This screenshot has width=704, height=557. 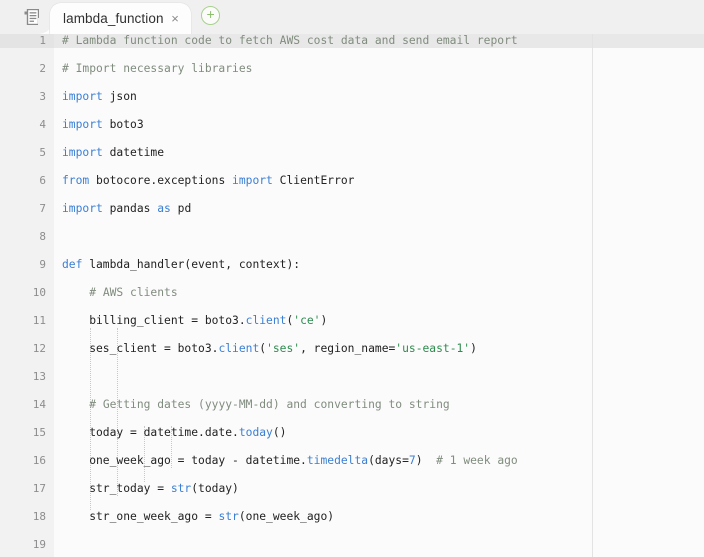 I want to click on code-token: botocore.exceptions, so click(x=161, y=180).